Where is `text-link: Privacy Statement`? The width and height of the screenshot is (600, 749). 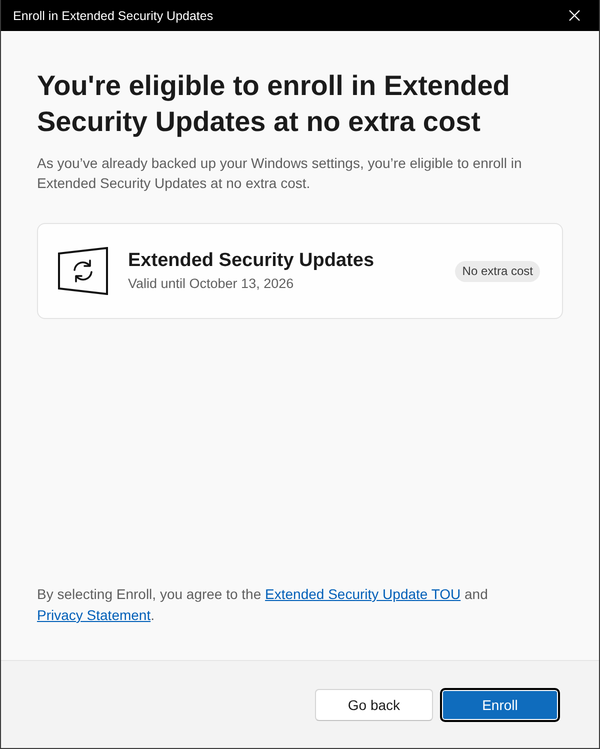 text-link: Privacy Statement is located at coordinates (94, 615).